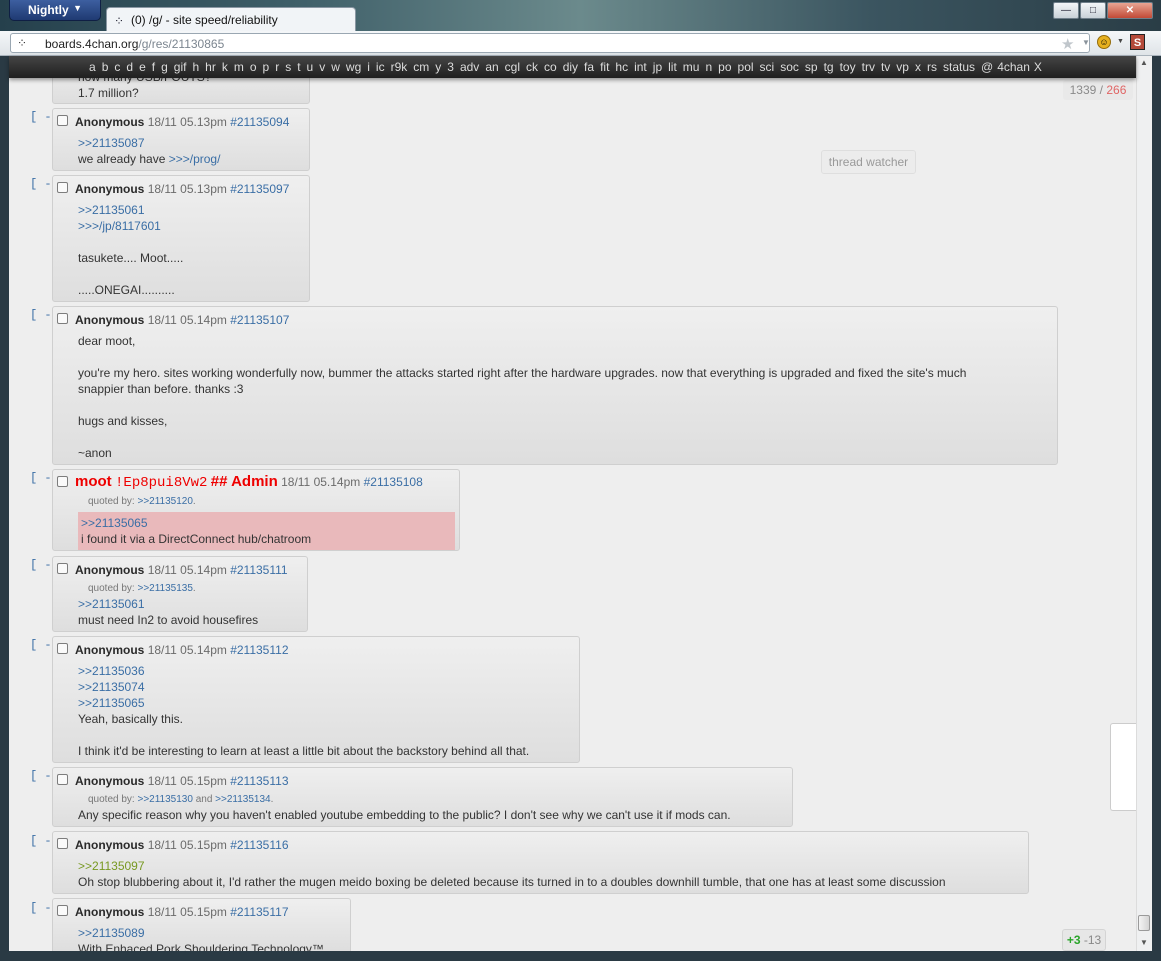  I want to click on board-link: i, so click(368, 67).